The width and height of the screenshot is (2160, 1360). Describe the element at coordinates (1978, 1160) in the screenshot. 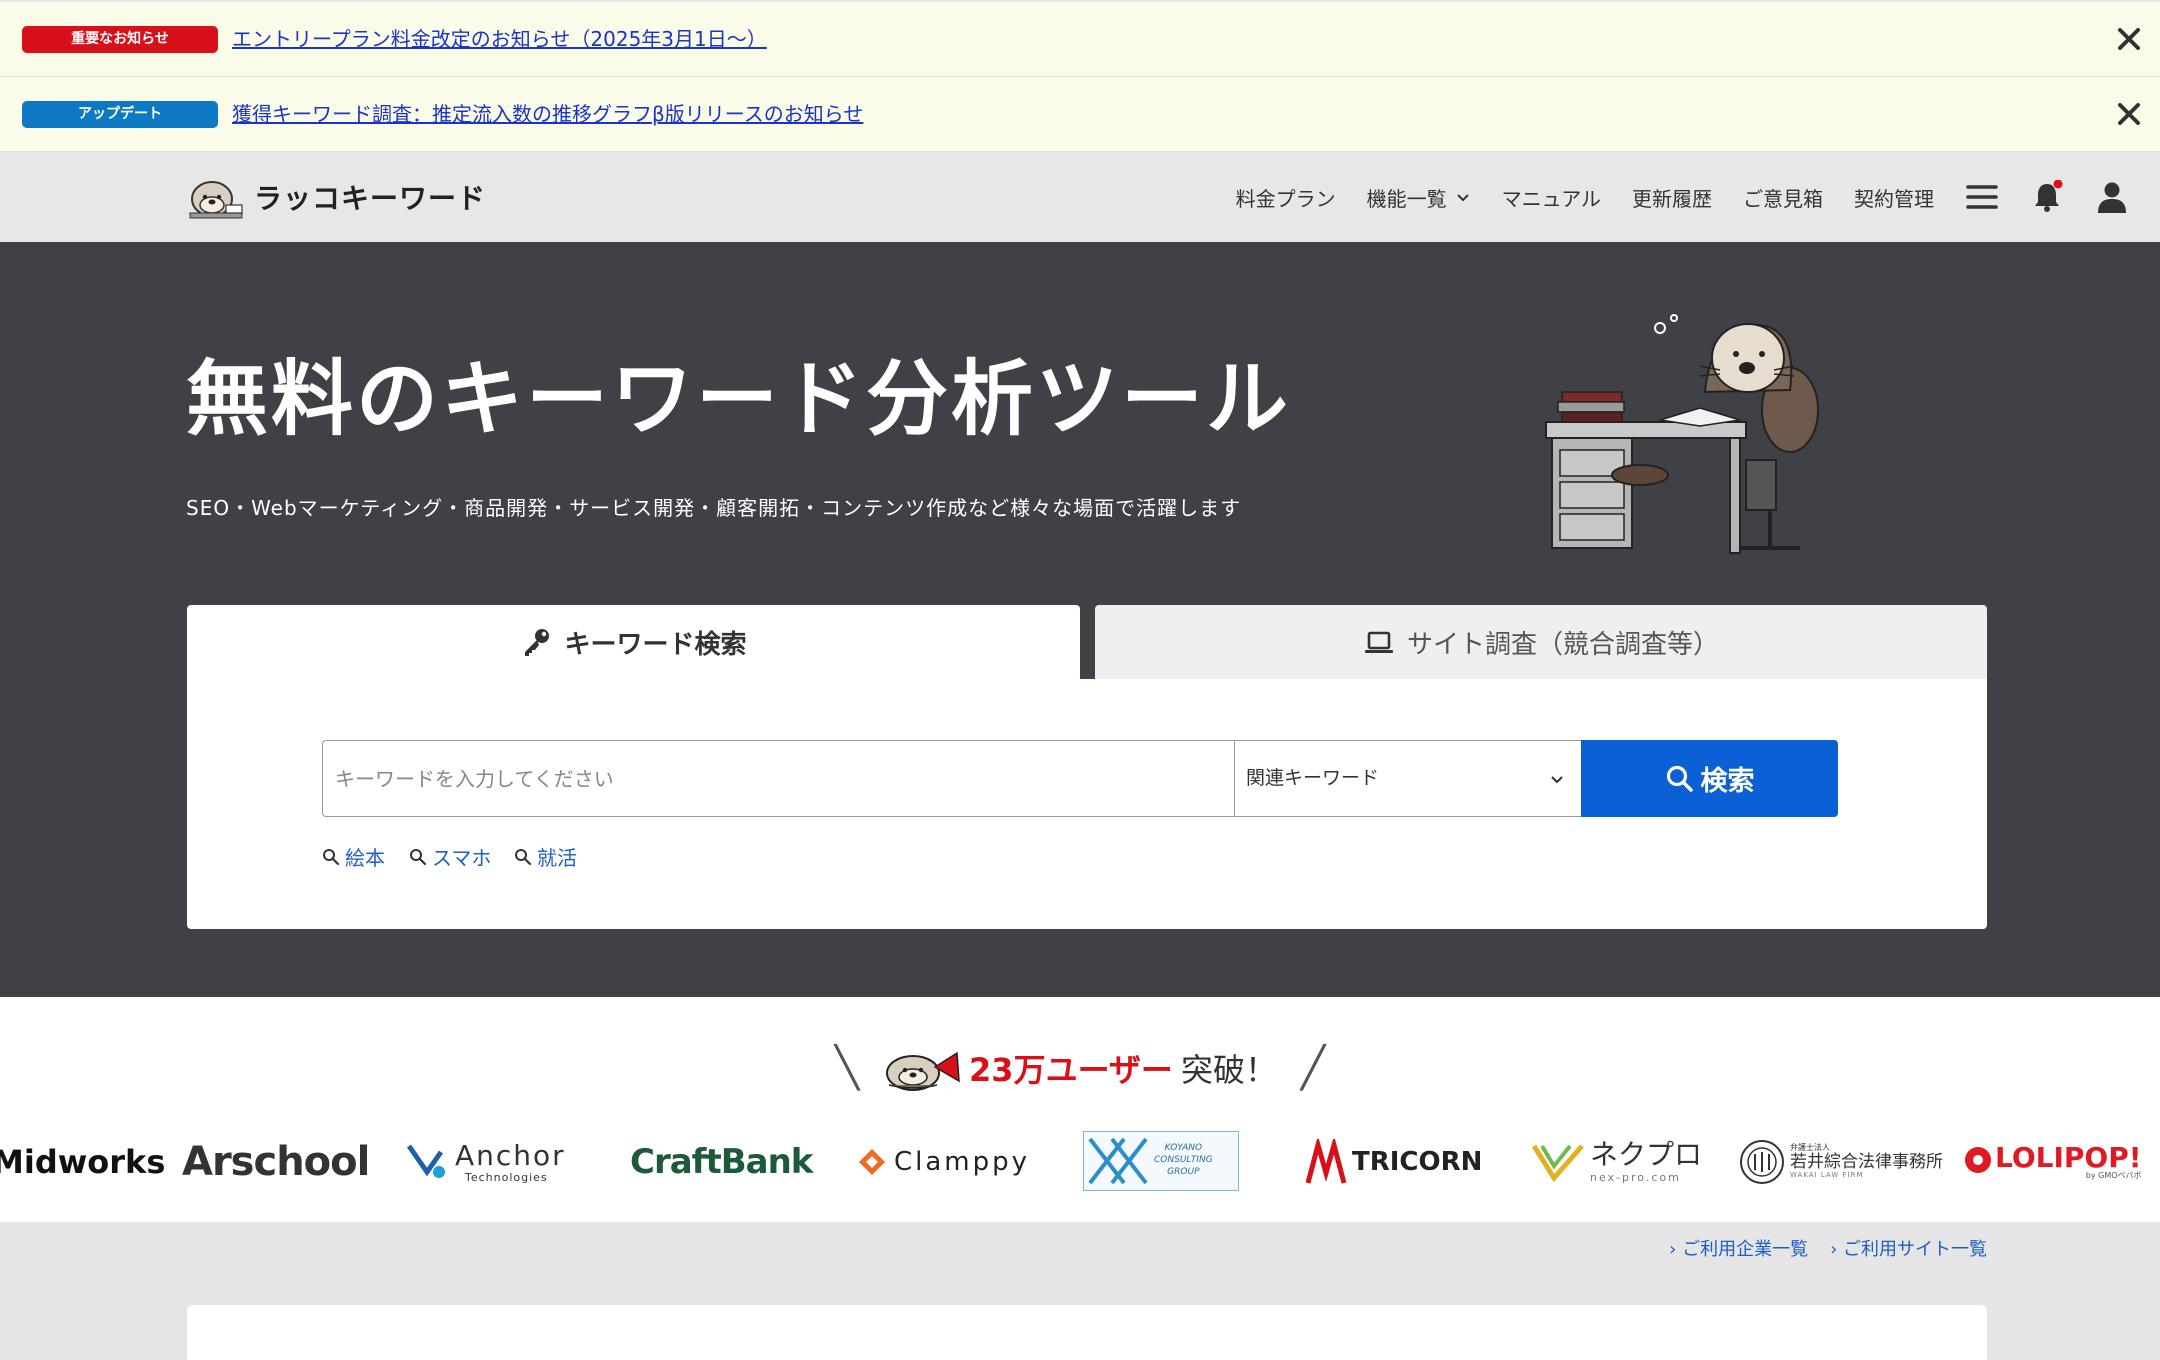

I see `lolipop-logo-icon` at that location.